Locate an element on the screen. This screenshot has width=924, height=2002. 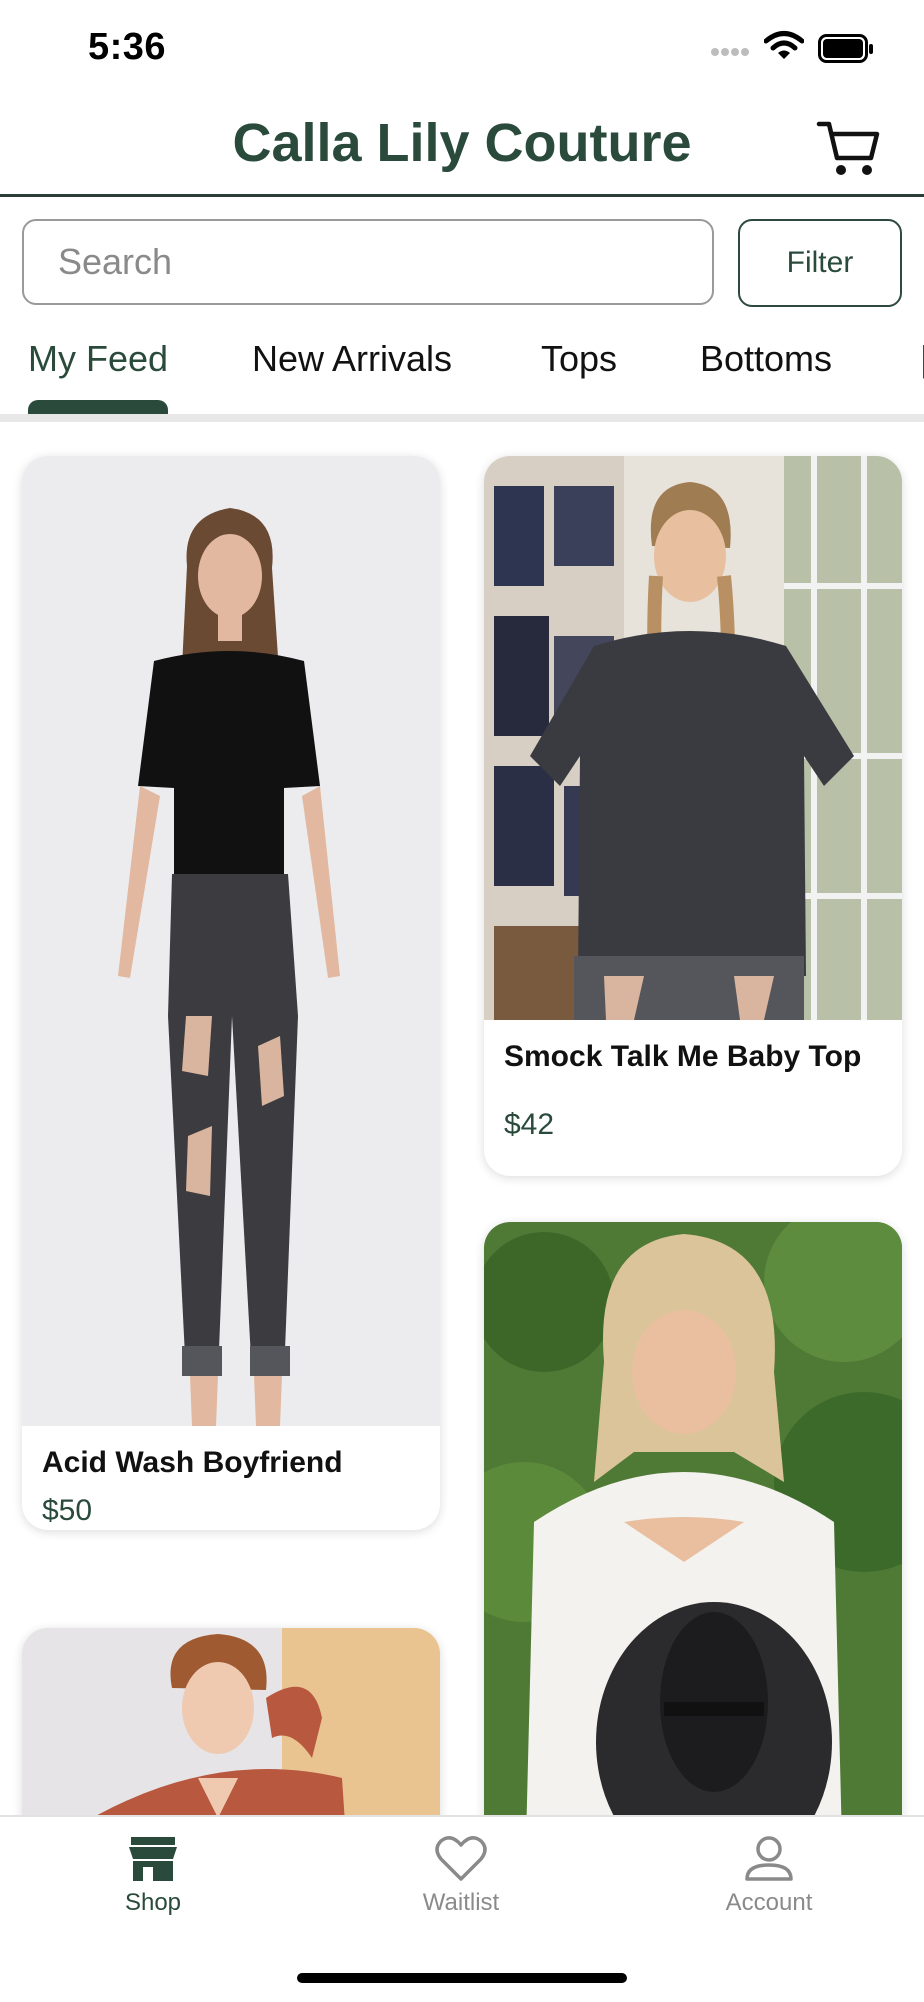
nav-account: Account is located at coordinates (769, 1890).